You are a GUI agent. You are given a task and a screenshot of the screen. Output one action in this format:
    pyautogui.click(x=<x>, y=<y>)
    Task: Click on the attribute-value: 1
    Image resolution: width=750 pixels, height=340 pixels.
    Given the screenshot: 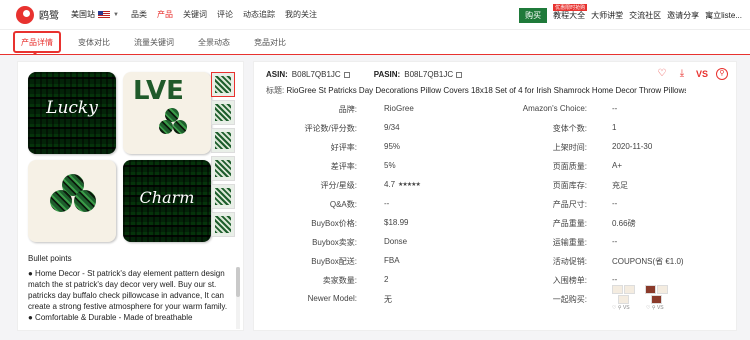 What is the action you would take?
    pyautogui.click(x=614, y=127)
    